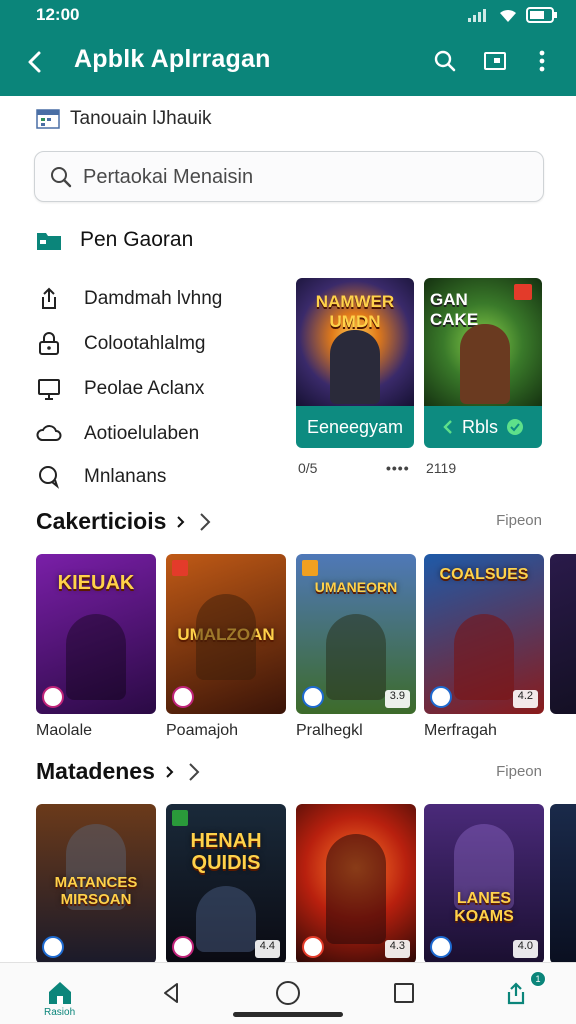  What do you see at coordinates (484, 574) in the screenshot?
I see `game-logo: COALSUES` at bounding box center [484, 574].